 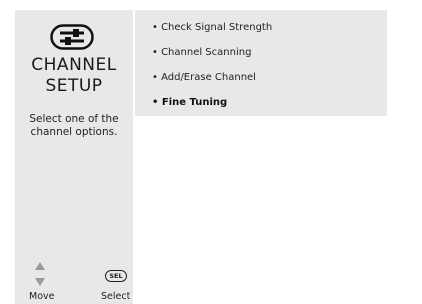 I want to click on arrow-up-icon, so click(x=40, y=266).